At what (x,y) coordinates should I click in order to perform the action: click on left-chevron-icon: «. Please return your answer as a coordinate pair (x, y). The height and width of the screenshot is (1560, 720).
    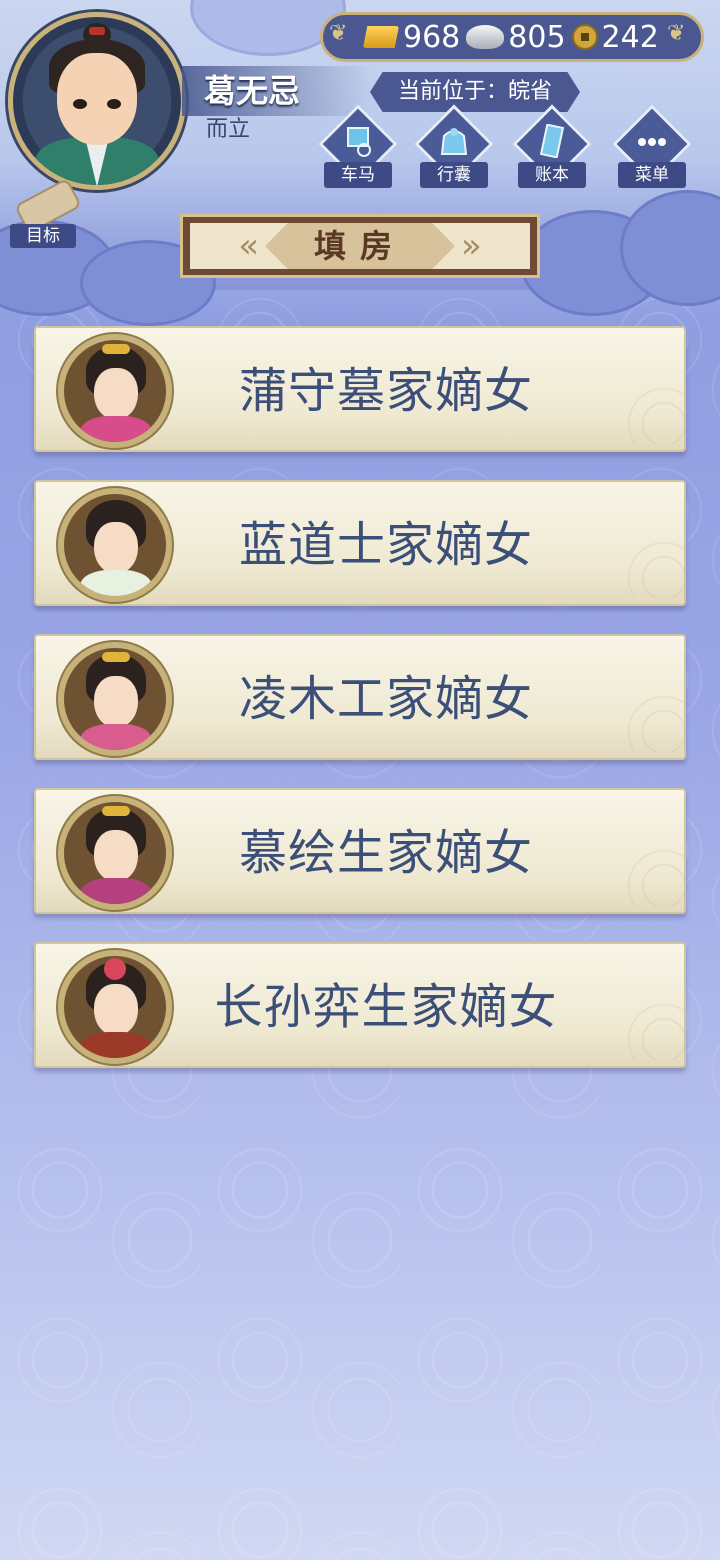
    Looking at the image, I should click on (248, 246).